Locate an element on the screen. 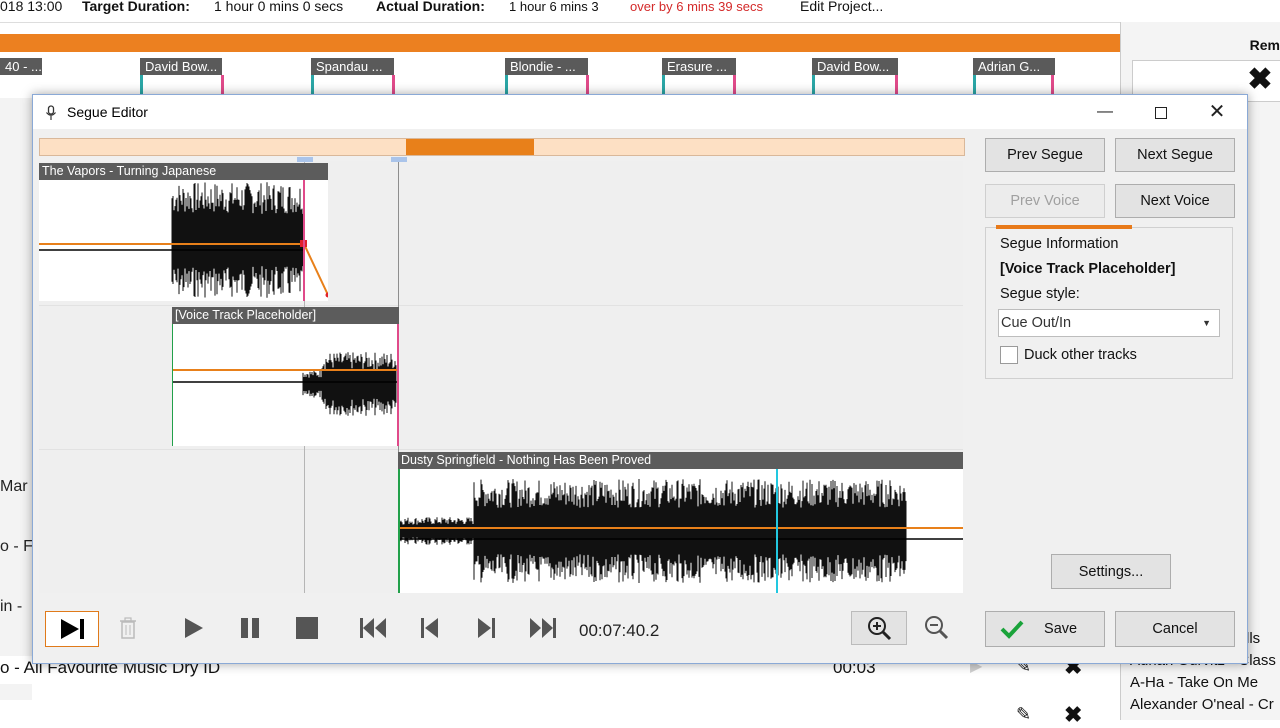  playlist-left-edge: Mar o - F in - is located at coordinates (16, 409).